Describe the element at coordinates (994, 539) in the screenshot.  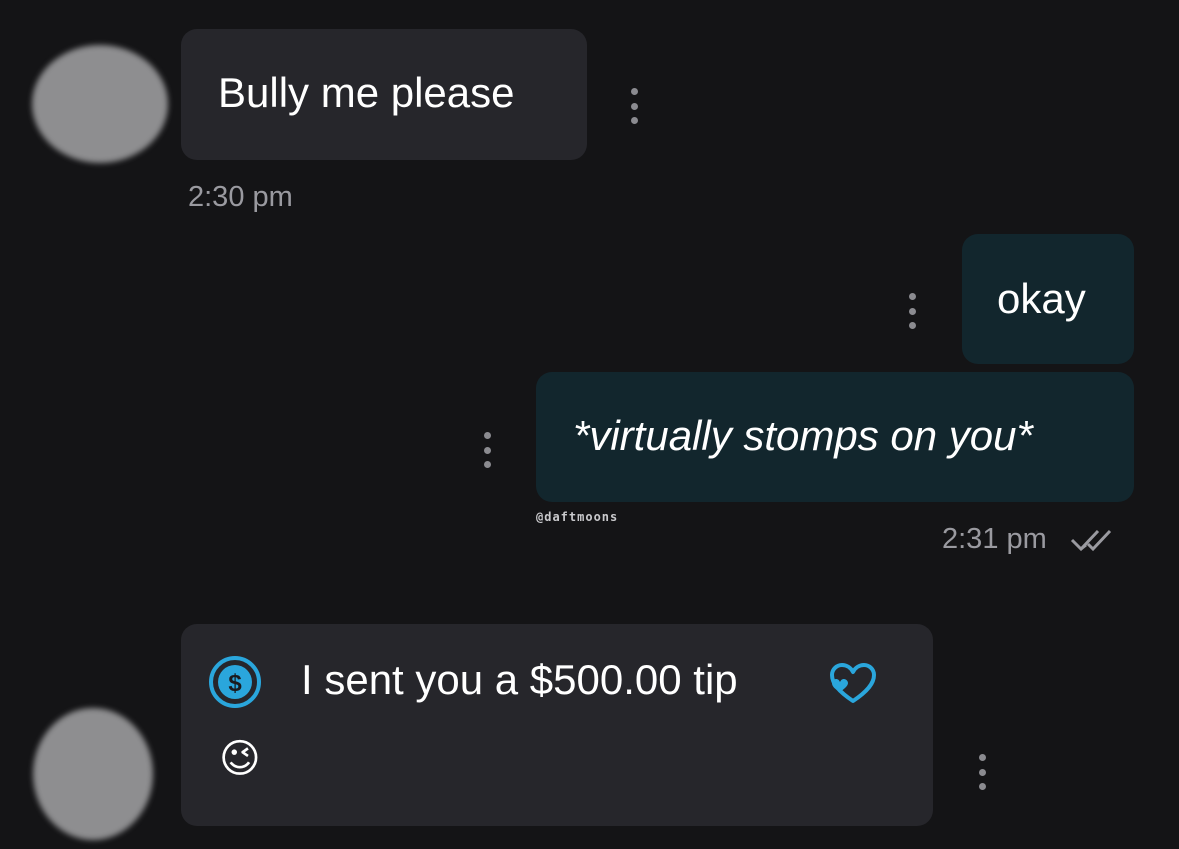
I see `message-timestamp: 2:31 pm` at that location.